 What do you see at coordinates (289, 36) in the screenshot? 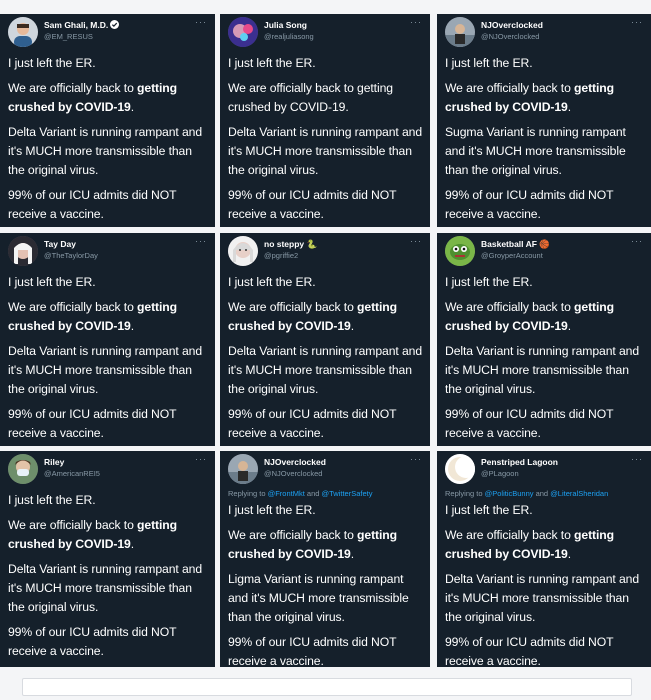
I see `user-handle: @realjuliasong` at bounding box center [289, 36].